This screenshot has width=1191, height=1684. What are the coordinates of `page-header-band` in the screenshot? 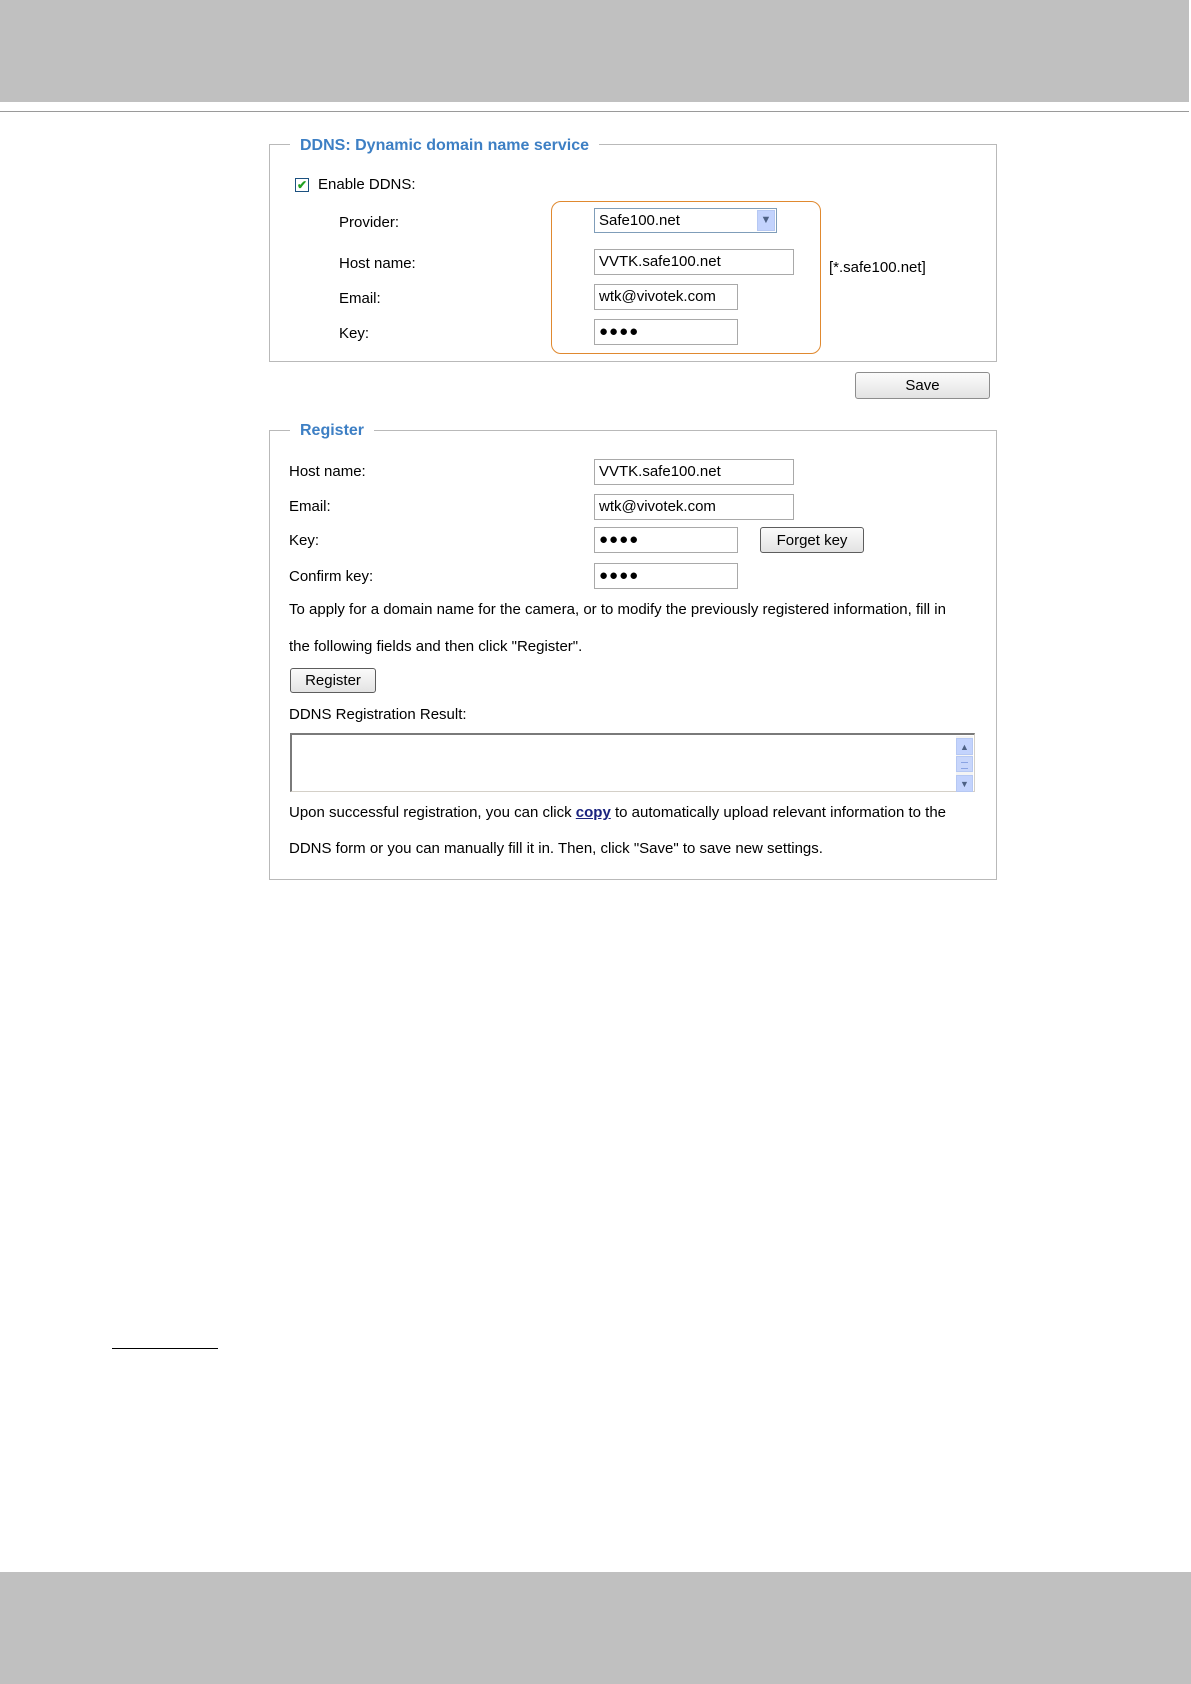 It's located at (595, 51).